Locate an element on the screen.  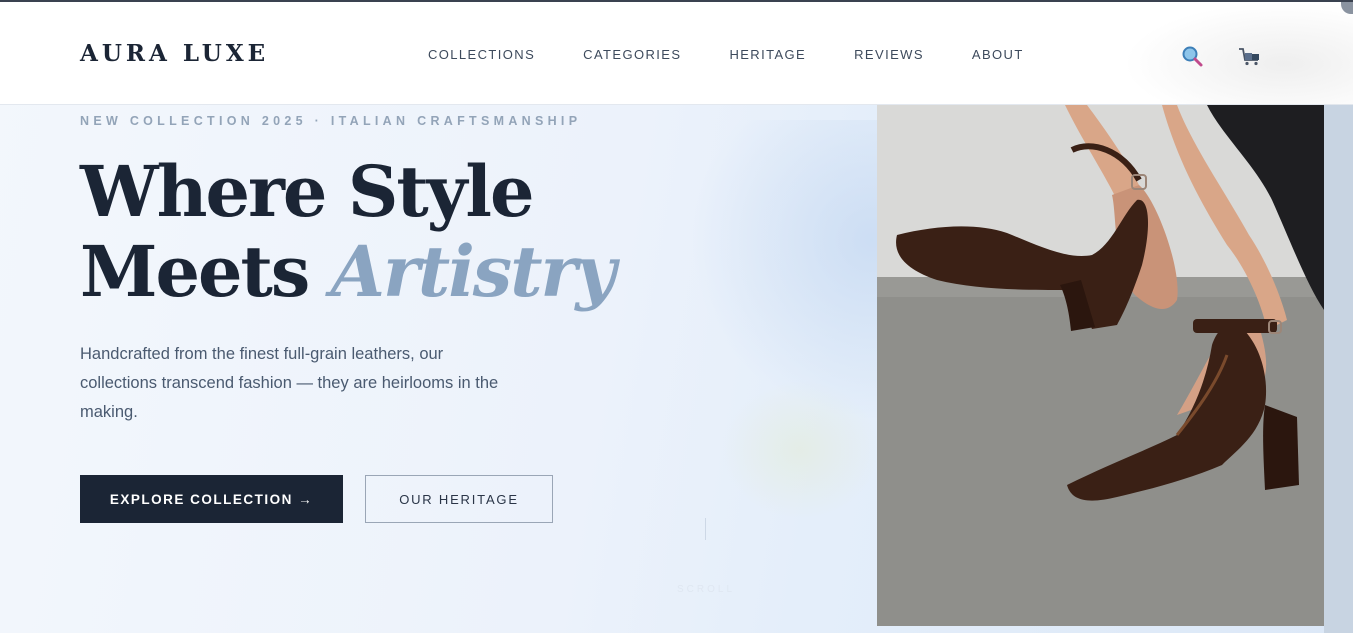
nav-reviews: REVIEWS is located at coordinates (889, 54).